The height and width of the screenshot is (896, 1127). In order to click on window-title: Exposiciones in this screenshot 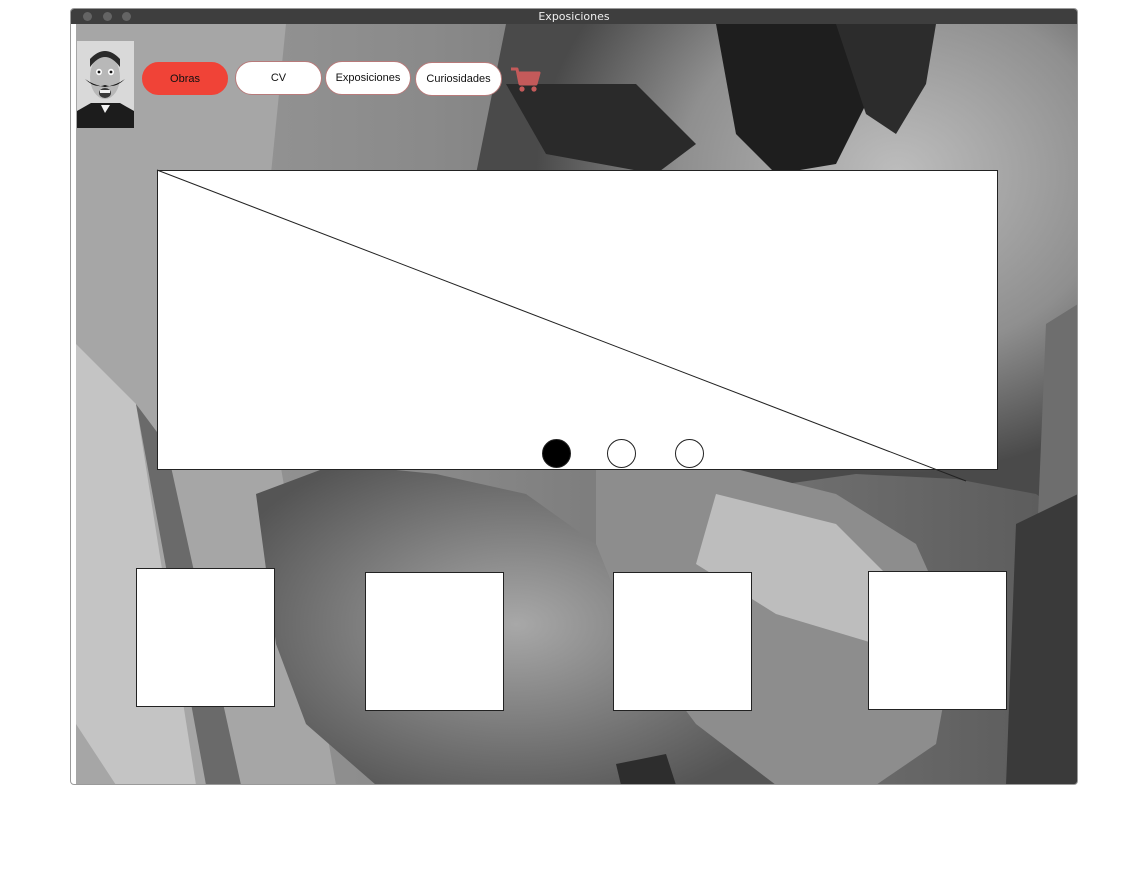, I will do `click(574, 16)`.